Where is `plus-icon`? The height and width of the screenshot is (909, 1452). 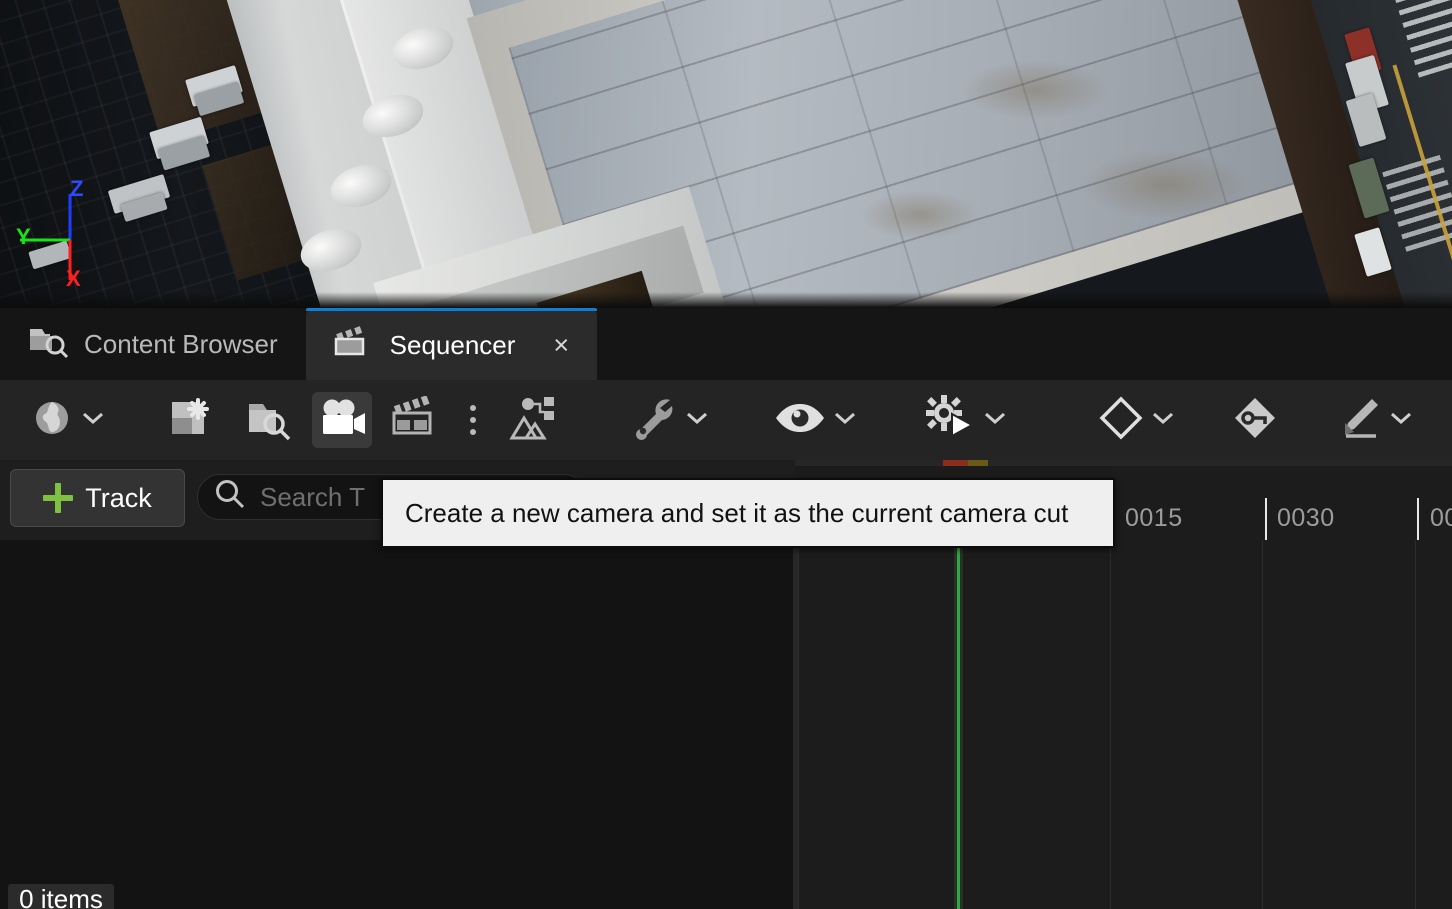 plus-icon is located at coordinates (58, 498).